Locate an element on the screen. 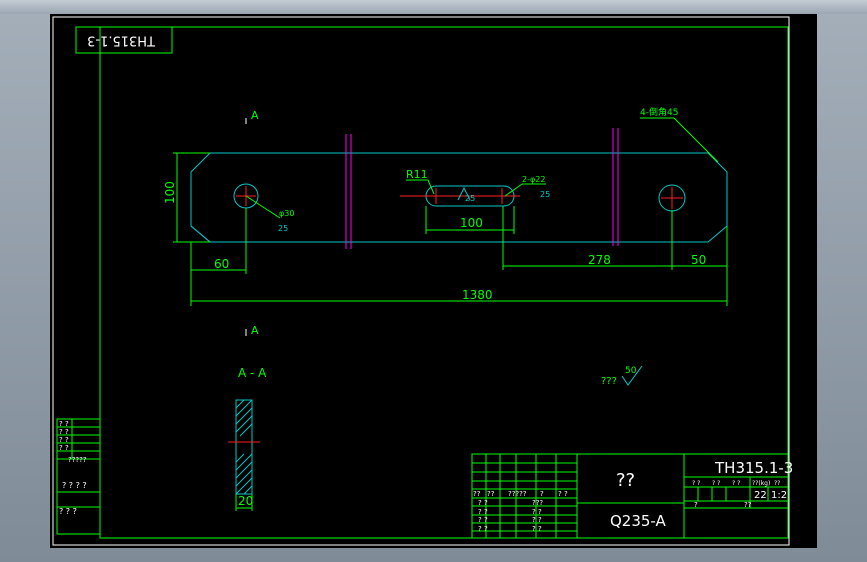 This screenshot has height=562, width=867. slot-note: 2-φ22 is located at coordinates (533, 179).